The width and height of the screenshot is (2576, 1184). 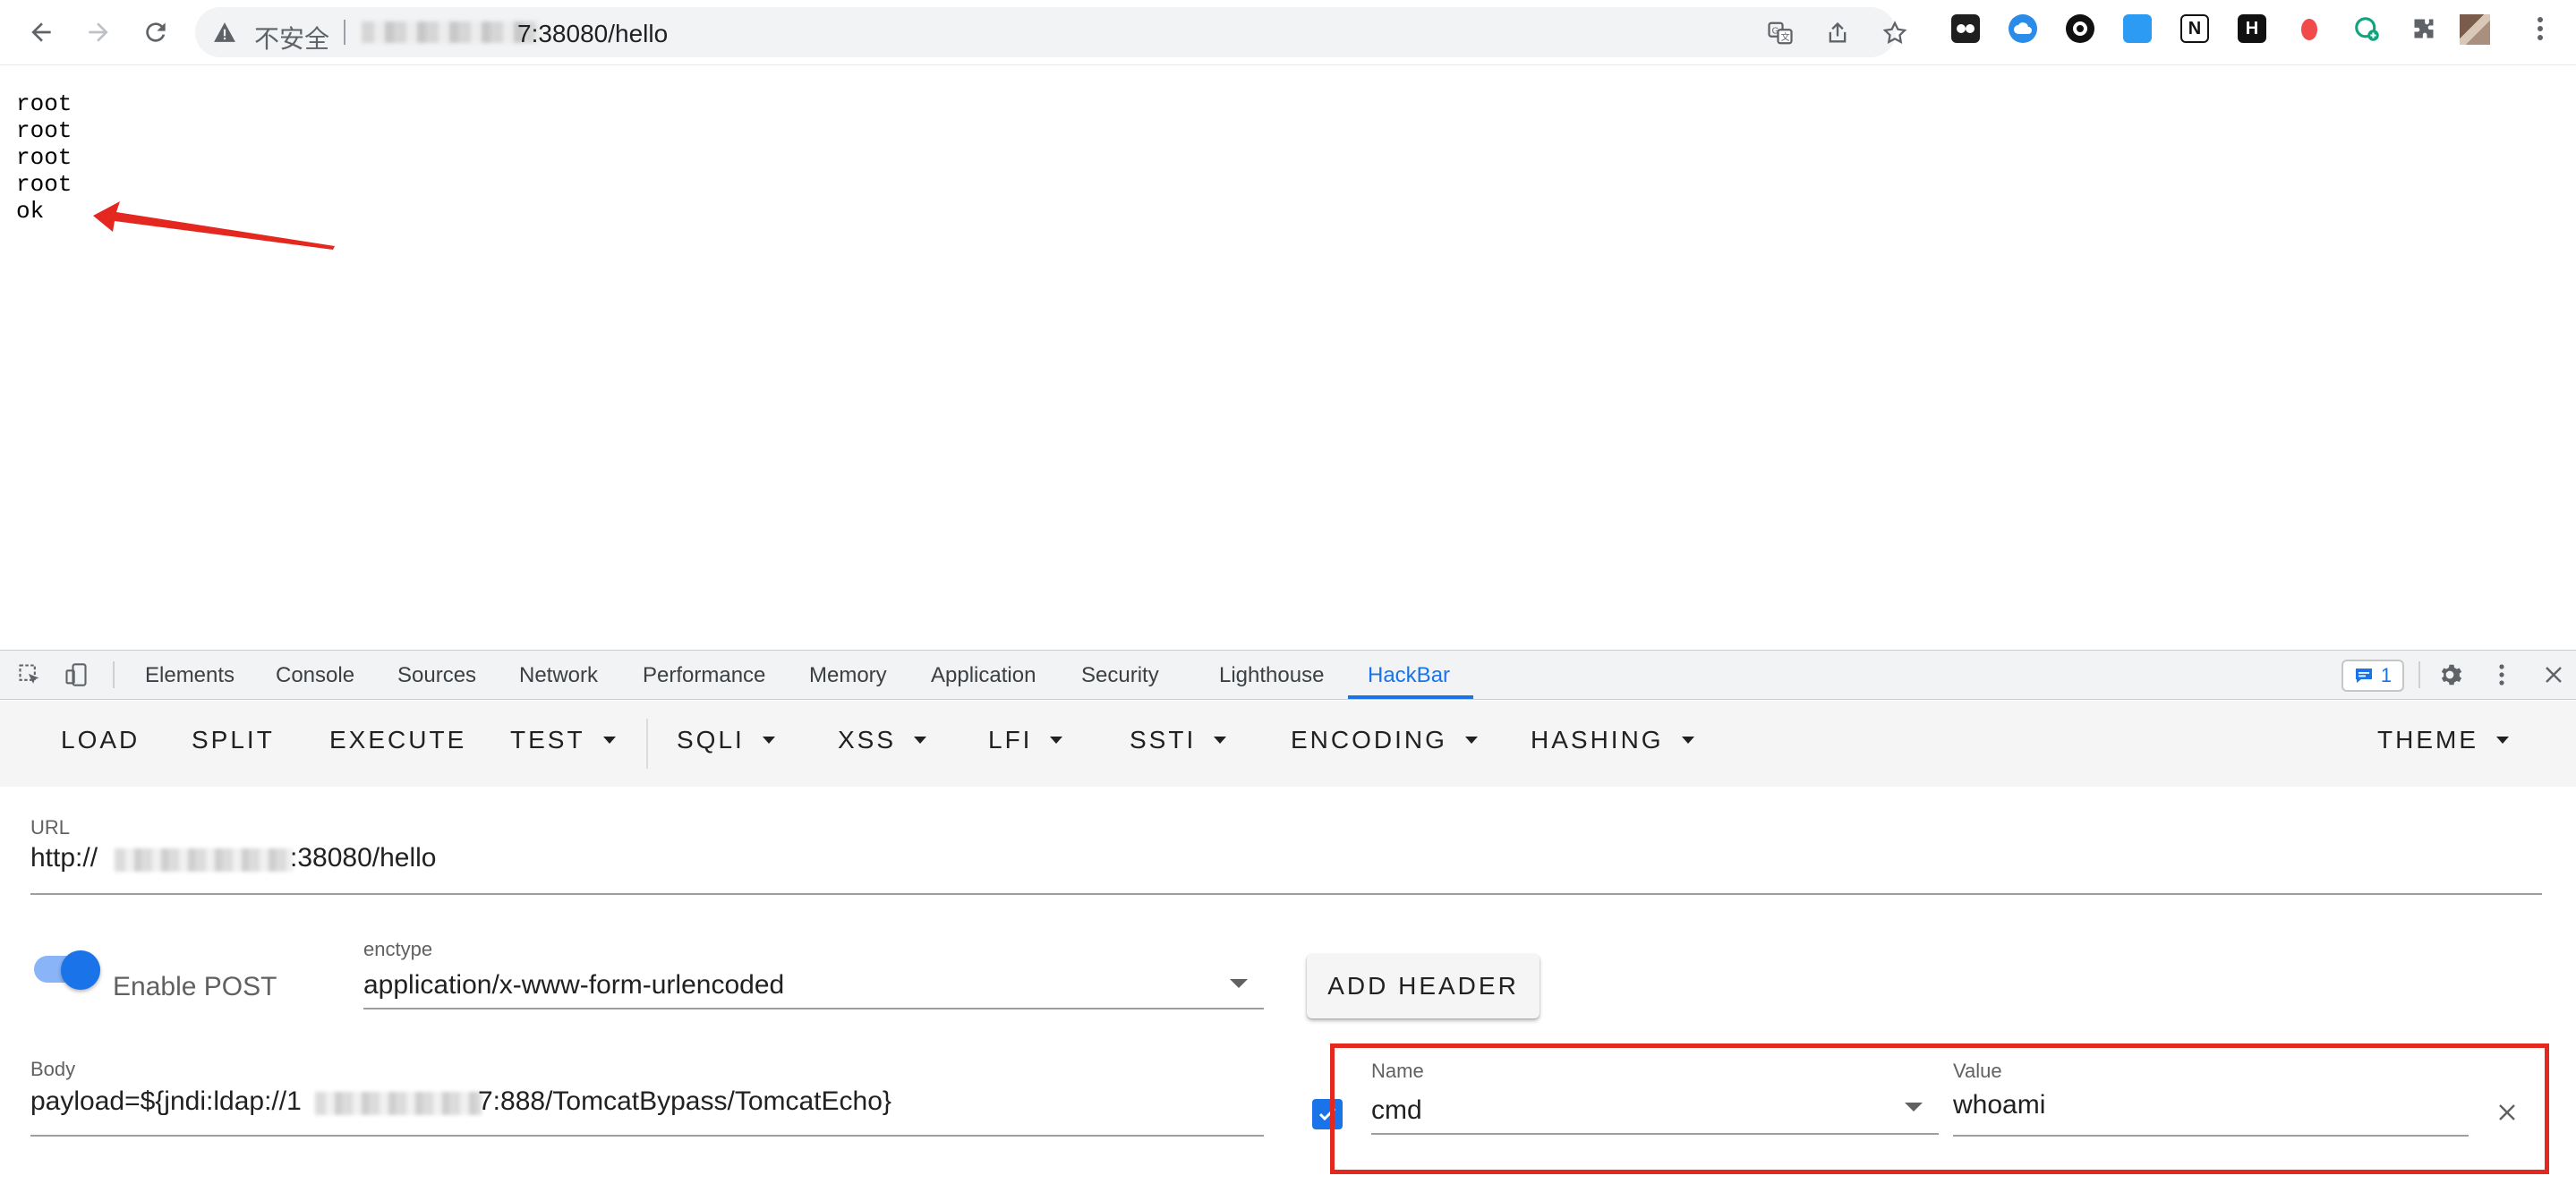 I want to click on more-options-icon, so click(x=2501, y=674).